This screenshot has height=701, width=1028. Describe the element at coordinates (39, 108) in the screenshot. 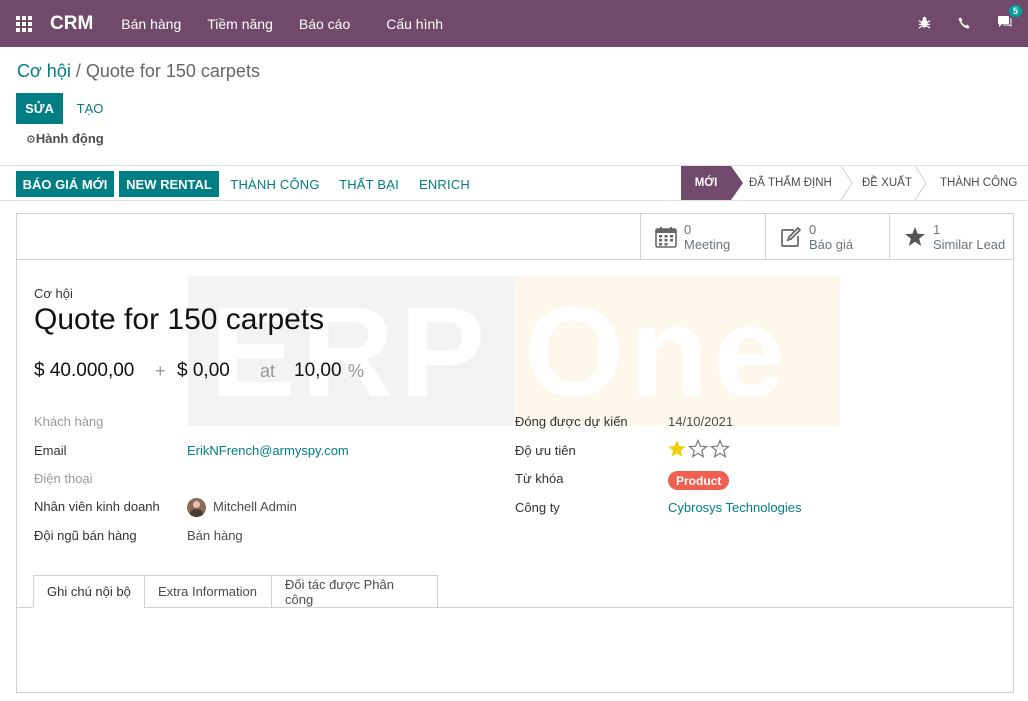

I see `edit-button: SỬA` at that location.